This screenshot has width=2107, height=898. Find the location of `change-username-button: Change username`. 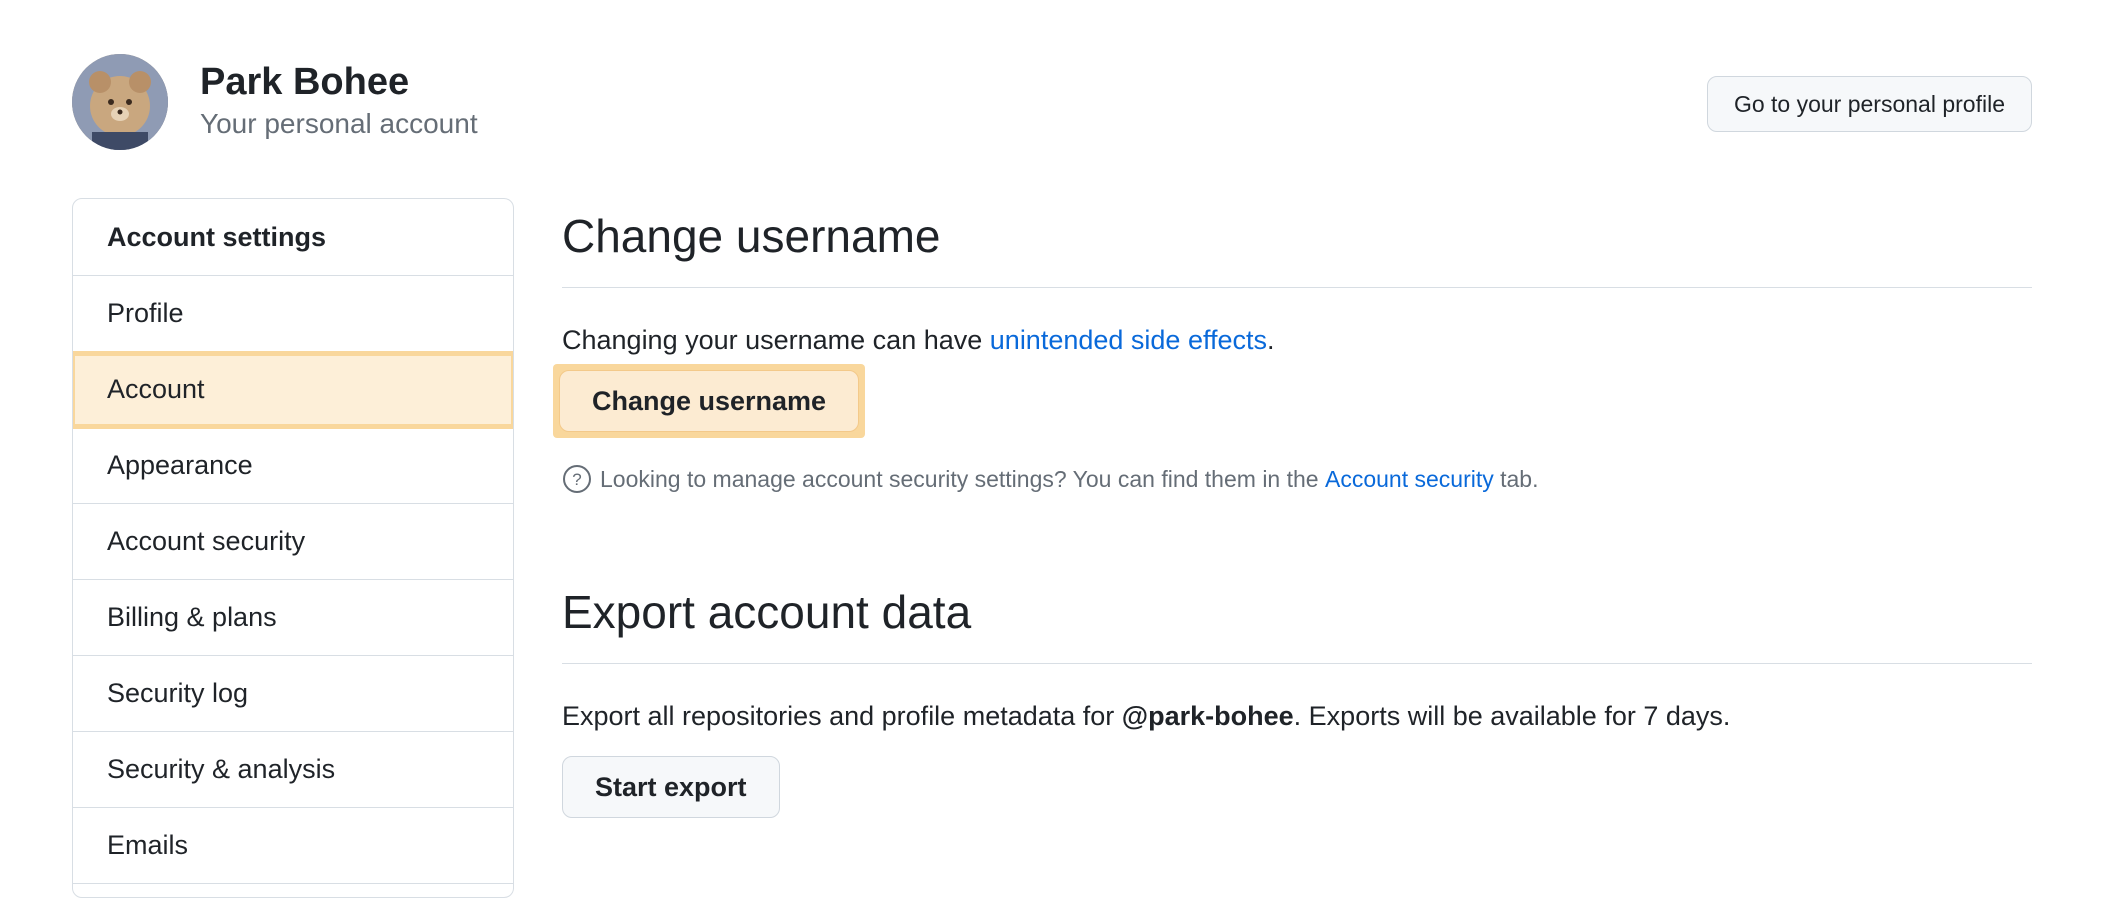

change-username-button: Change username is located at coordinates (709, 401).